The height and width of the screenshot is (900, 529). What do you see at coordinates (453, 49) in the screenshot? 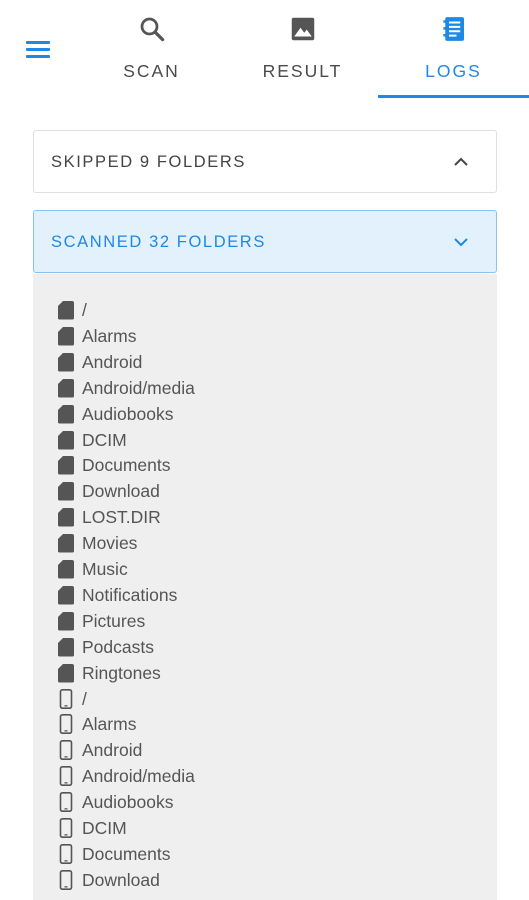
I see `tab-logs: LOGS` at bounding box center [453, 49].